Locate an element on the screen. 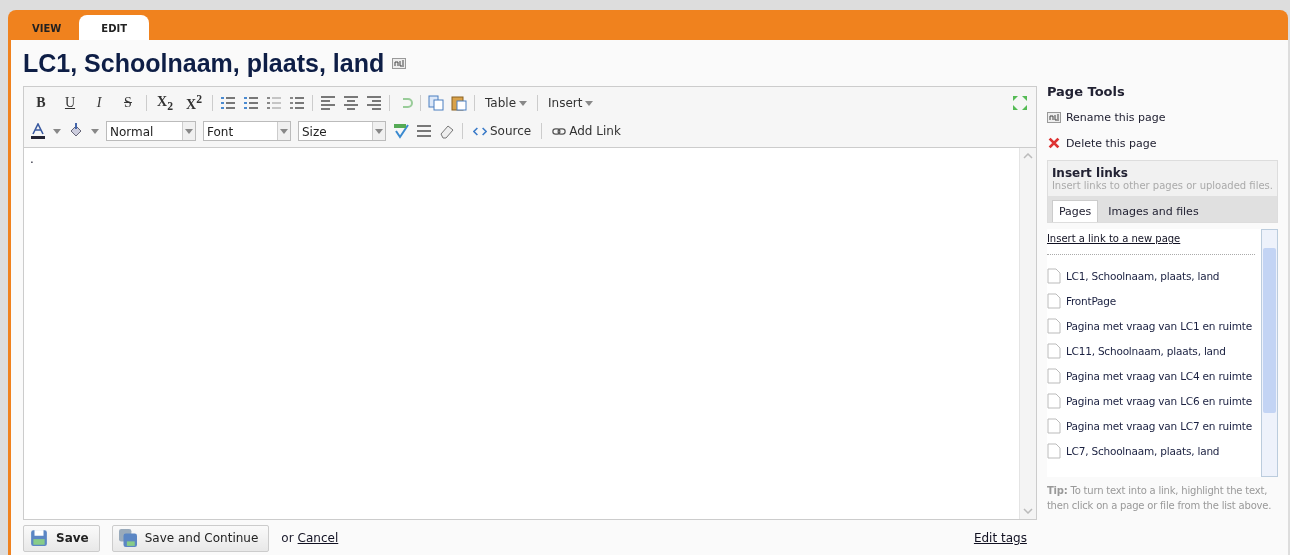 The width and height of the screenshot is (1290, 555). text-color-icon is located at coordinates (38, 131).